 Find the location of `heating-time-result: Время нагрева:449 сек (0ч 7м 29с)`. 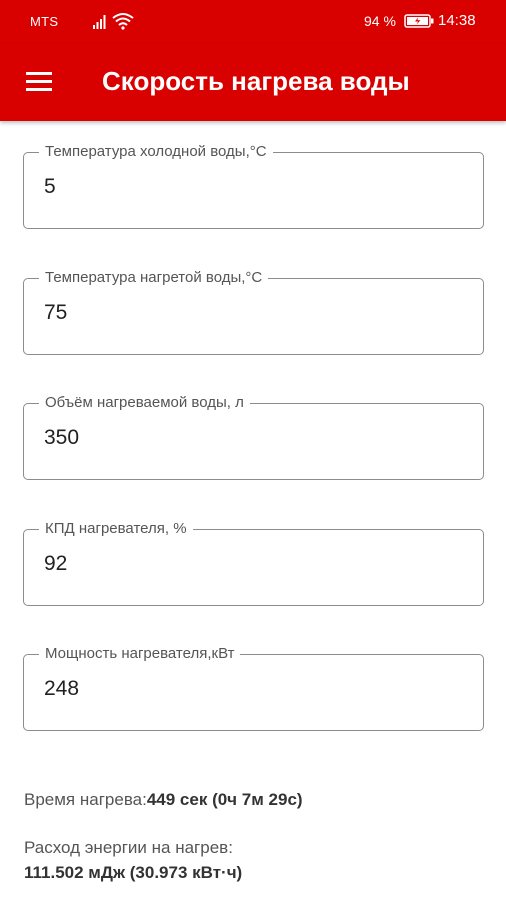

heating-time-result: Время нагрева:449 сек (0ч 7м 29с) is located at coordinates (163, 800).